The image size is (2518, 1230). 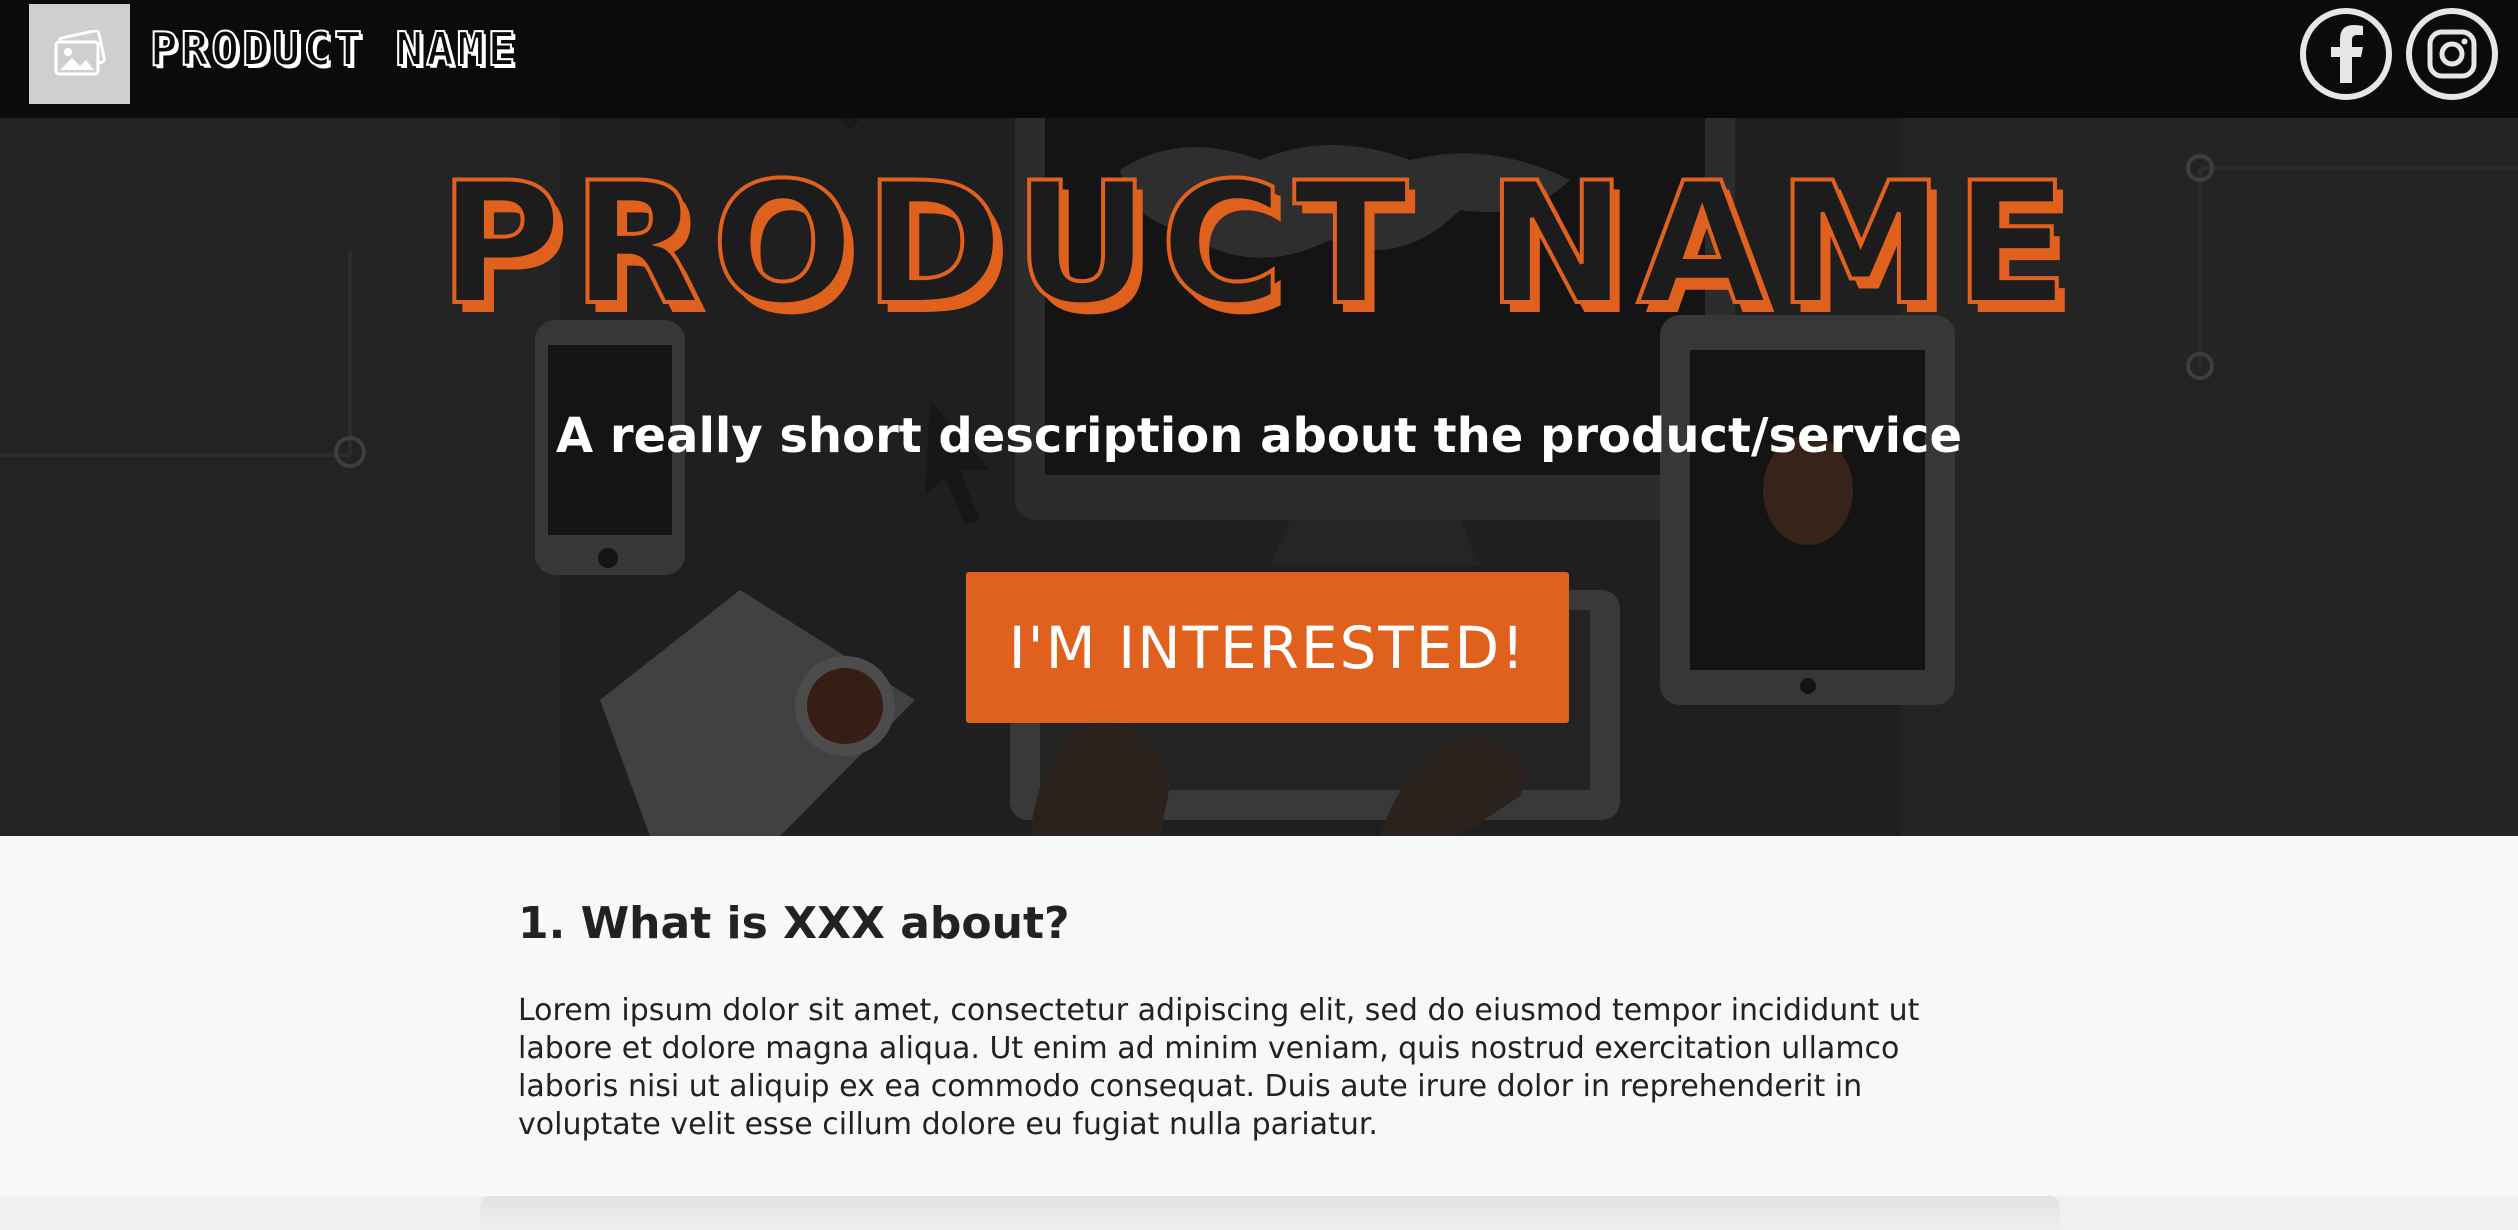 I want to click on top-navigation-bar: PRODUCT NAME, so click(x=1259, y=59).